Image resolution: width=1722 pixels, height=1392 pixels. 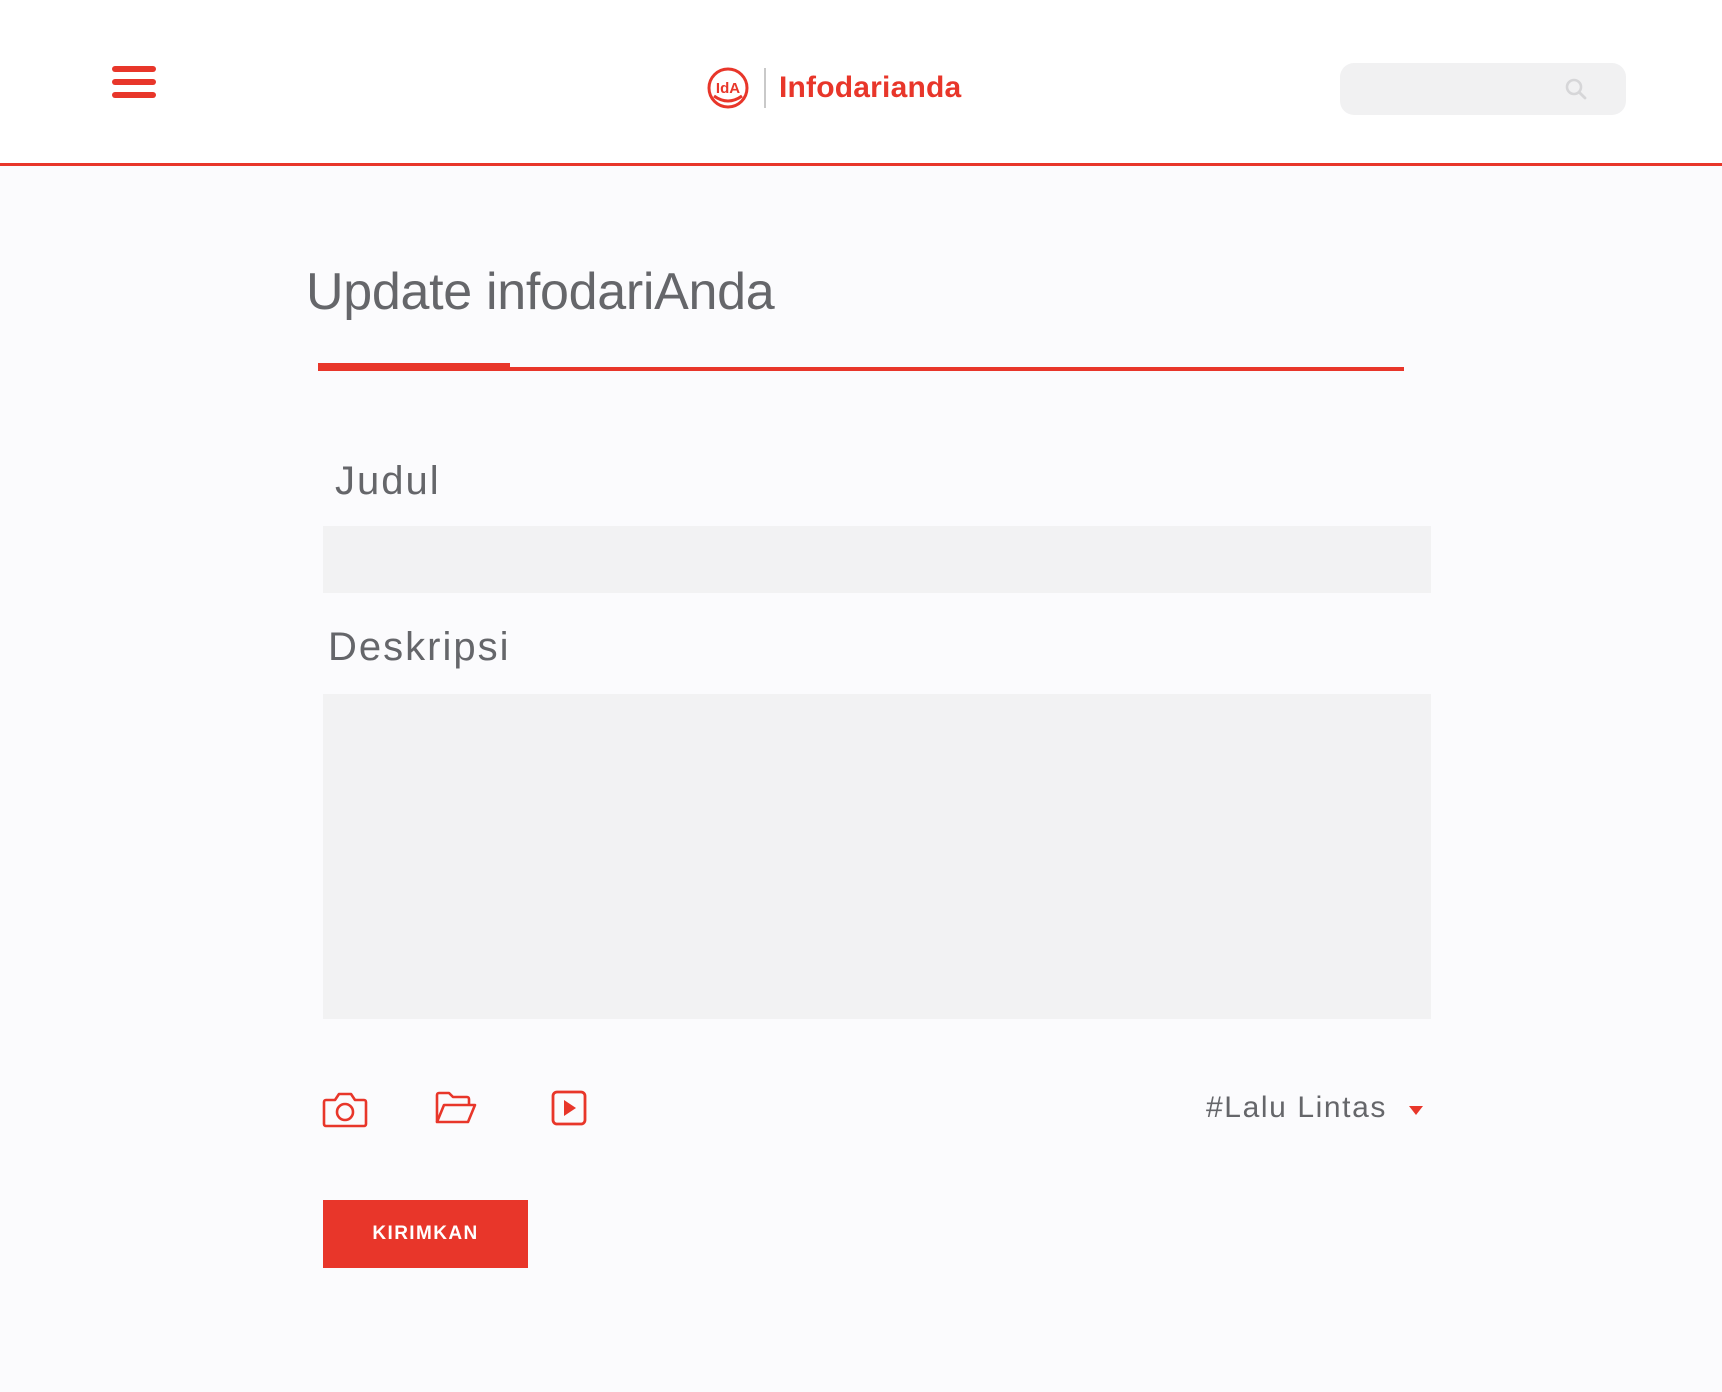 What do you see at coordinates (870, 87) in the screenshot?
I see `brand-name: Infodarianda` at bounding box center [870, 87].